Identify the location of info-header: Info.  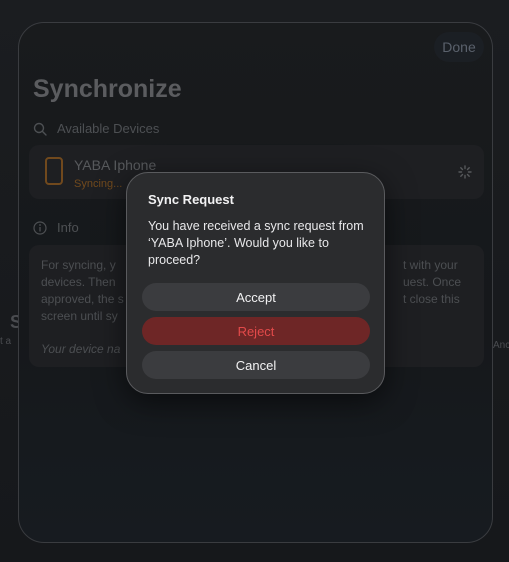
(56, 227).